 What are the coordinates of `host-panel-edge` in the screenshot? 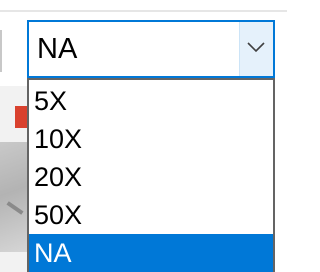 It's located at (1, 51).